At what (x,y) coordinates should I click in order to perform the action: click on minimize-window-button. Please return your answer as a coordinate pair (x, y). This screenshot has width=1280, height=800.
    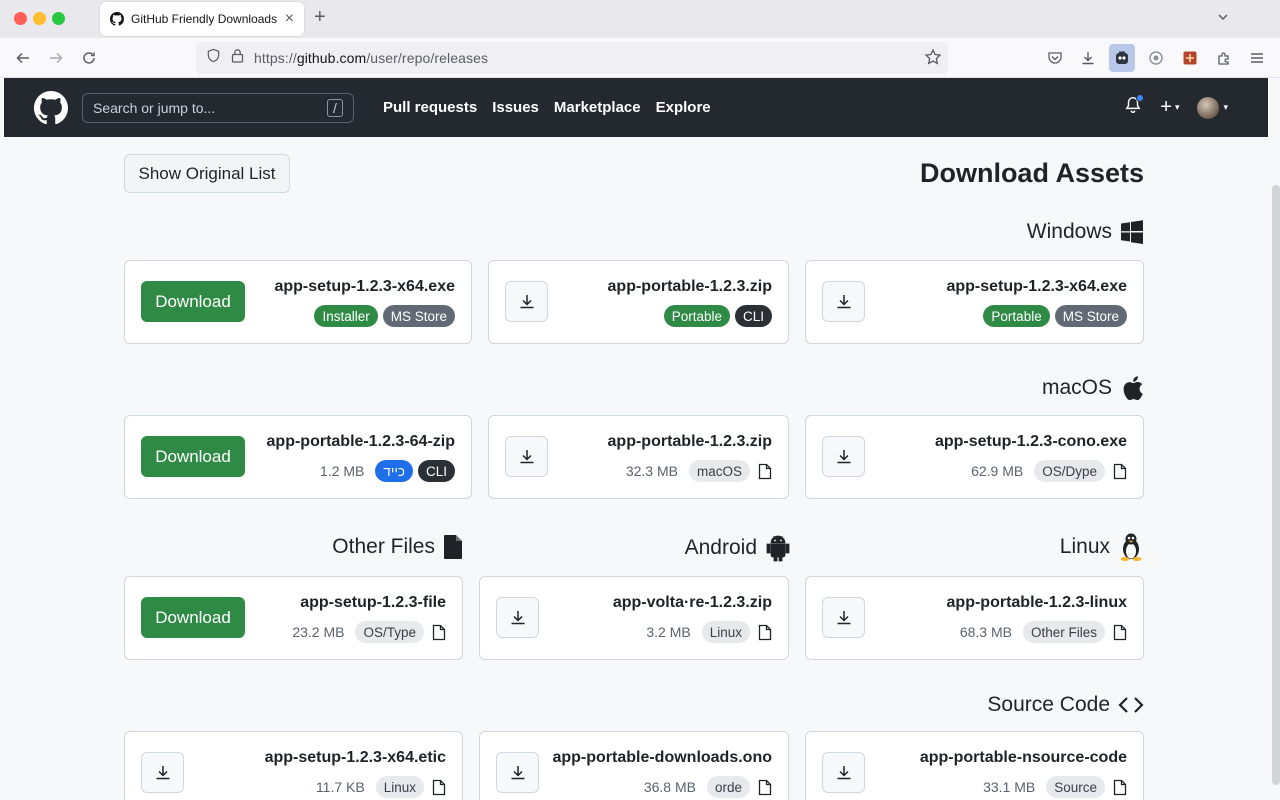
    Looking at the image, I should click on (39, 18).